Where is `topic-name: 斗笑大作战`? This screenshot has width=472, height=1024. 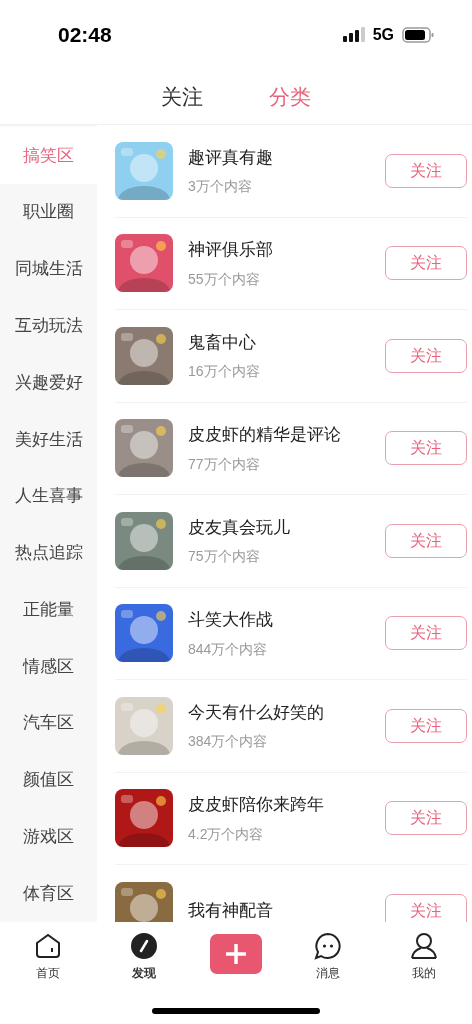
topic-name: 斗笑大作战 is located at coordinates (231, 620).